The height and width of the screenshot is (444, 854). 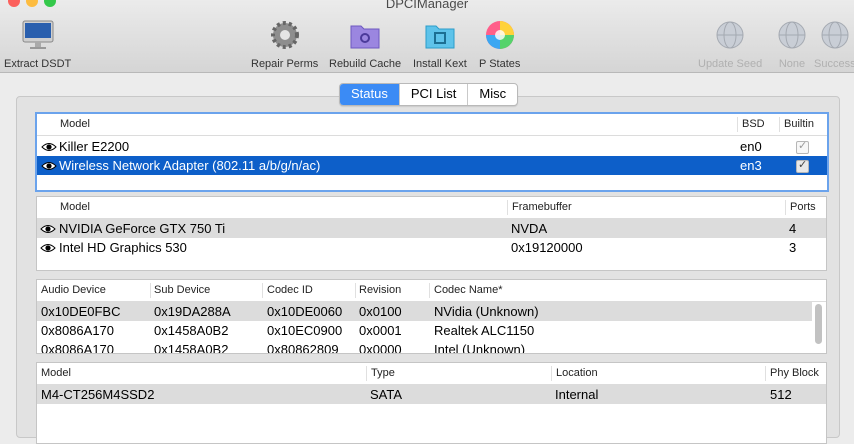 I want to click on network-col-bsd: BSD, so click(x=753, y=124).